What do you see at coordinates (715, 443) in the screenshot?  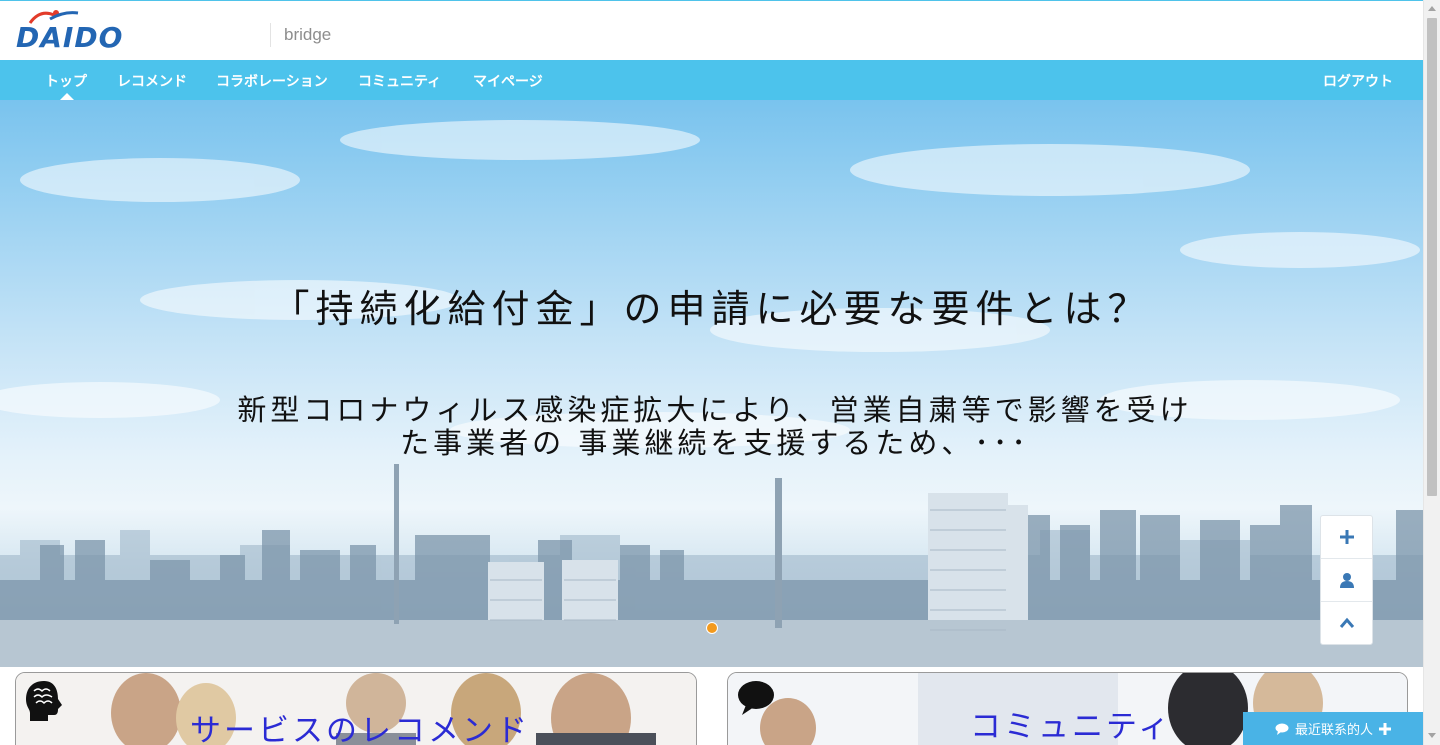 I see `hero-subtitle-line-2: た事業者の 事業継続を支援するため、･･･` at bounding box center [715, 443].